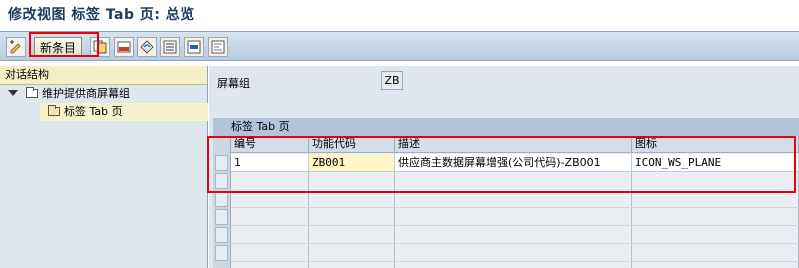 The height and width of the screenshot is (268, 799). Describe the element at coordinates (715, 144) in the screenshot. I see `header-icon: 图标` at that location.